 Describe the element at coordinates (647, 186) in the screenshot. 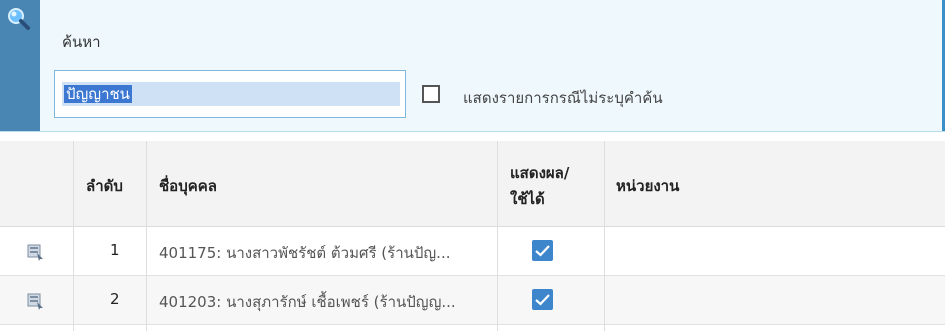

I see `header-unit: หน่วยงาน` at that location.